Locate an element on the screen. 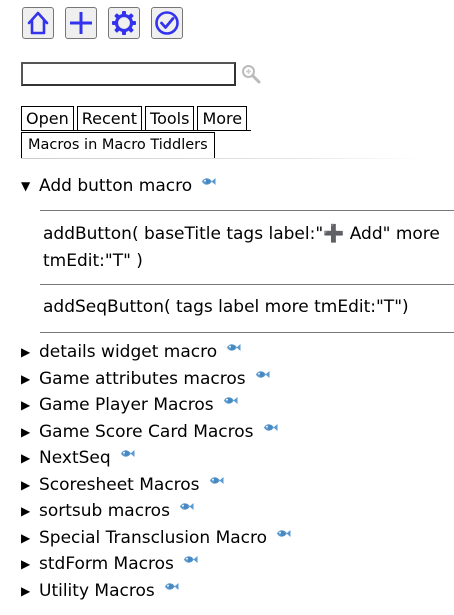  new-tiddler-button is located at coordinates (81, 23).